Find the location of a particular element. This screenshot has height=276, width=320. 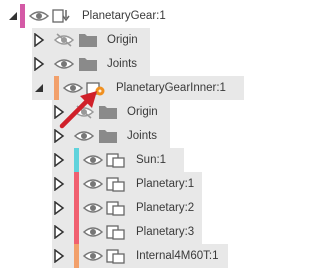

tree-row-label: PlanetaryGearInner:1 is located at coordinates (171, 88).